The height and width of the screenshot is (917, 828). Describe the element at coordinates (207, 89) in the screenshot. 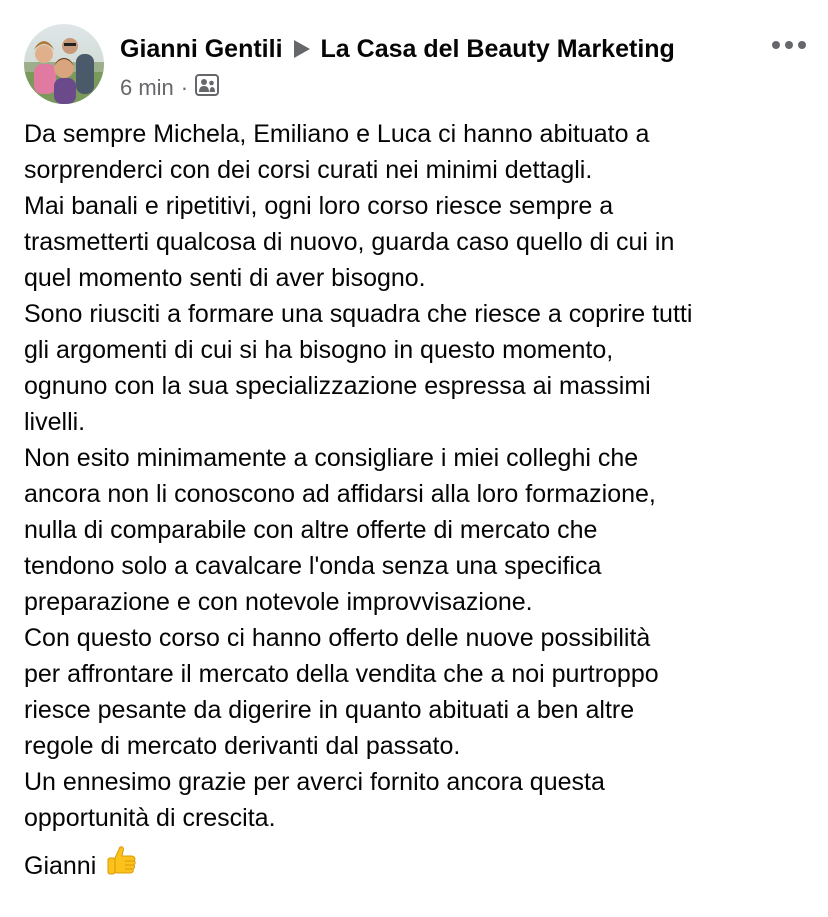

I see `group-audience-icon` at that location.